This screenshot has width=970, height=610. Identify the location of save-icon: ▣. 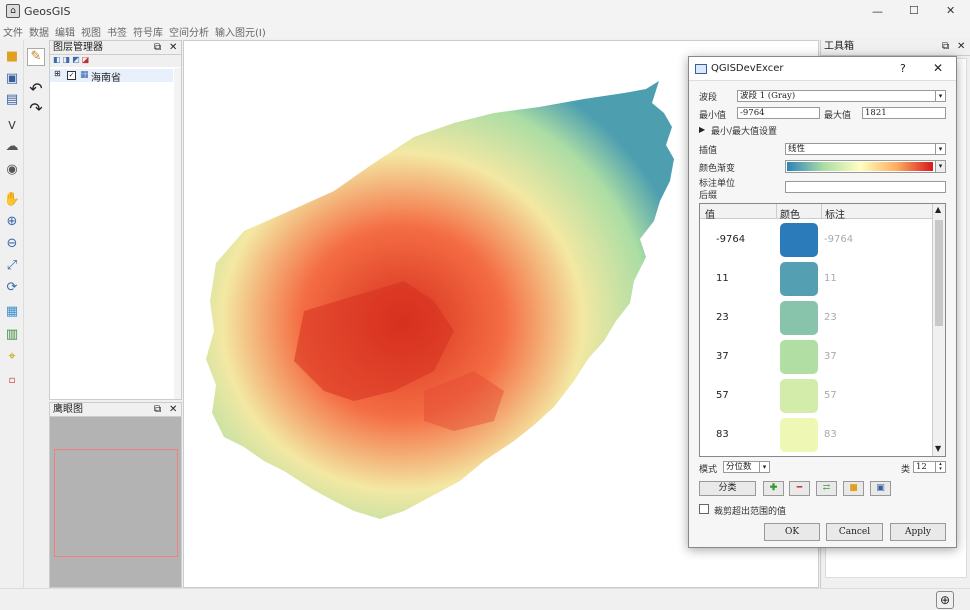
(12, 79).